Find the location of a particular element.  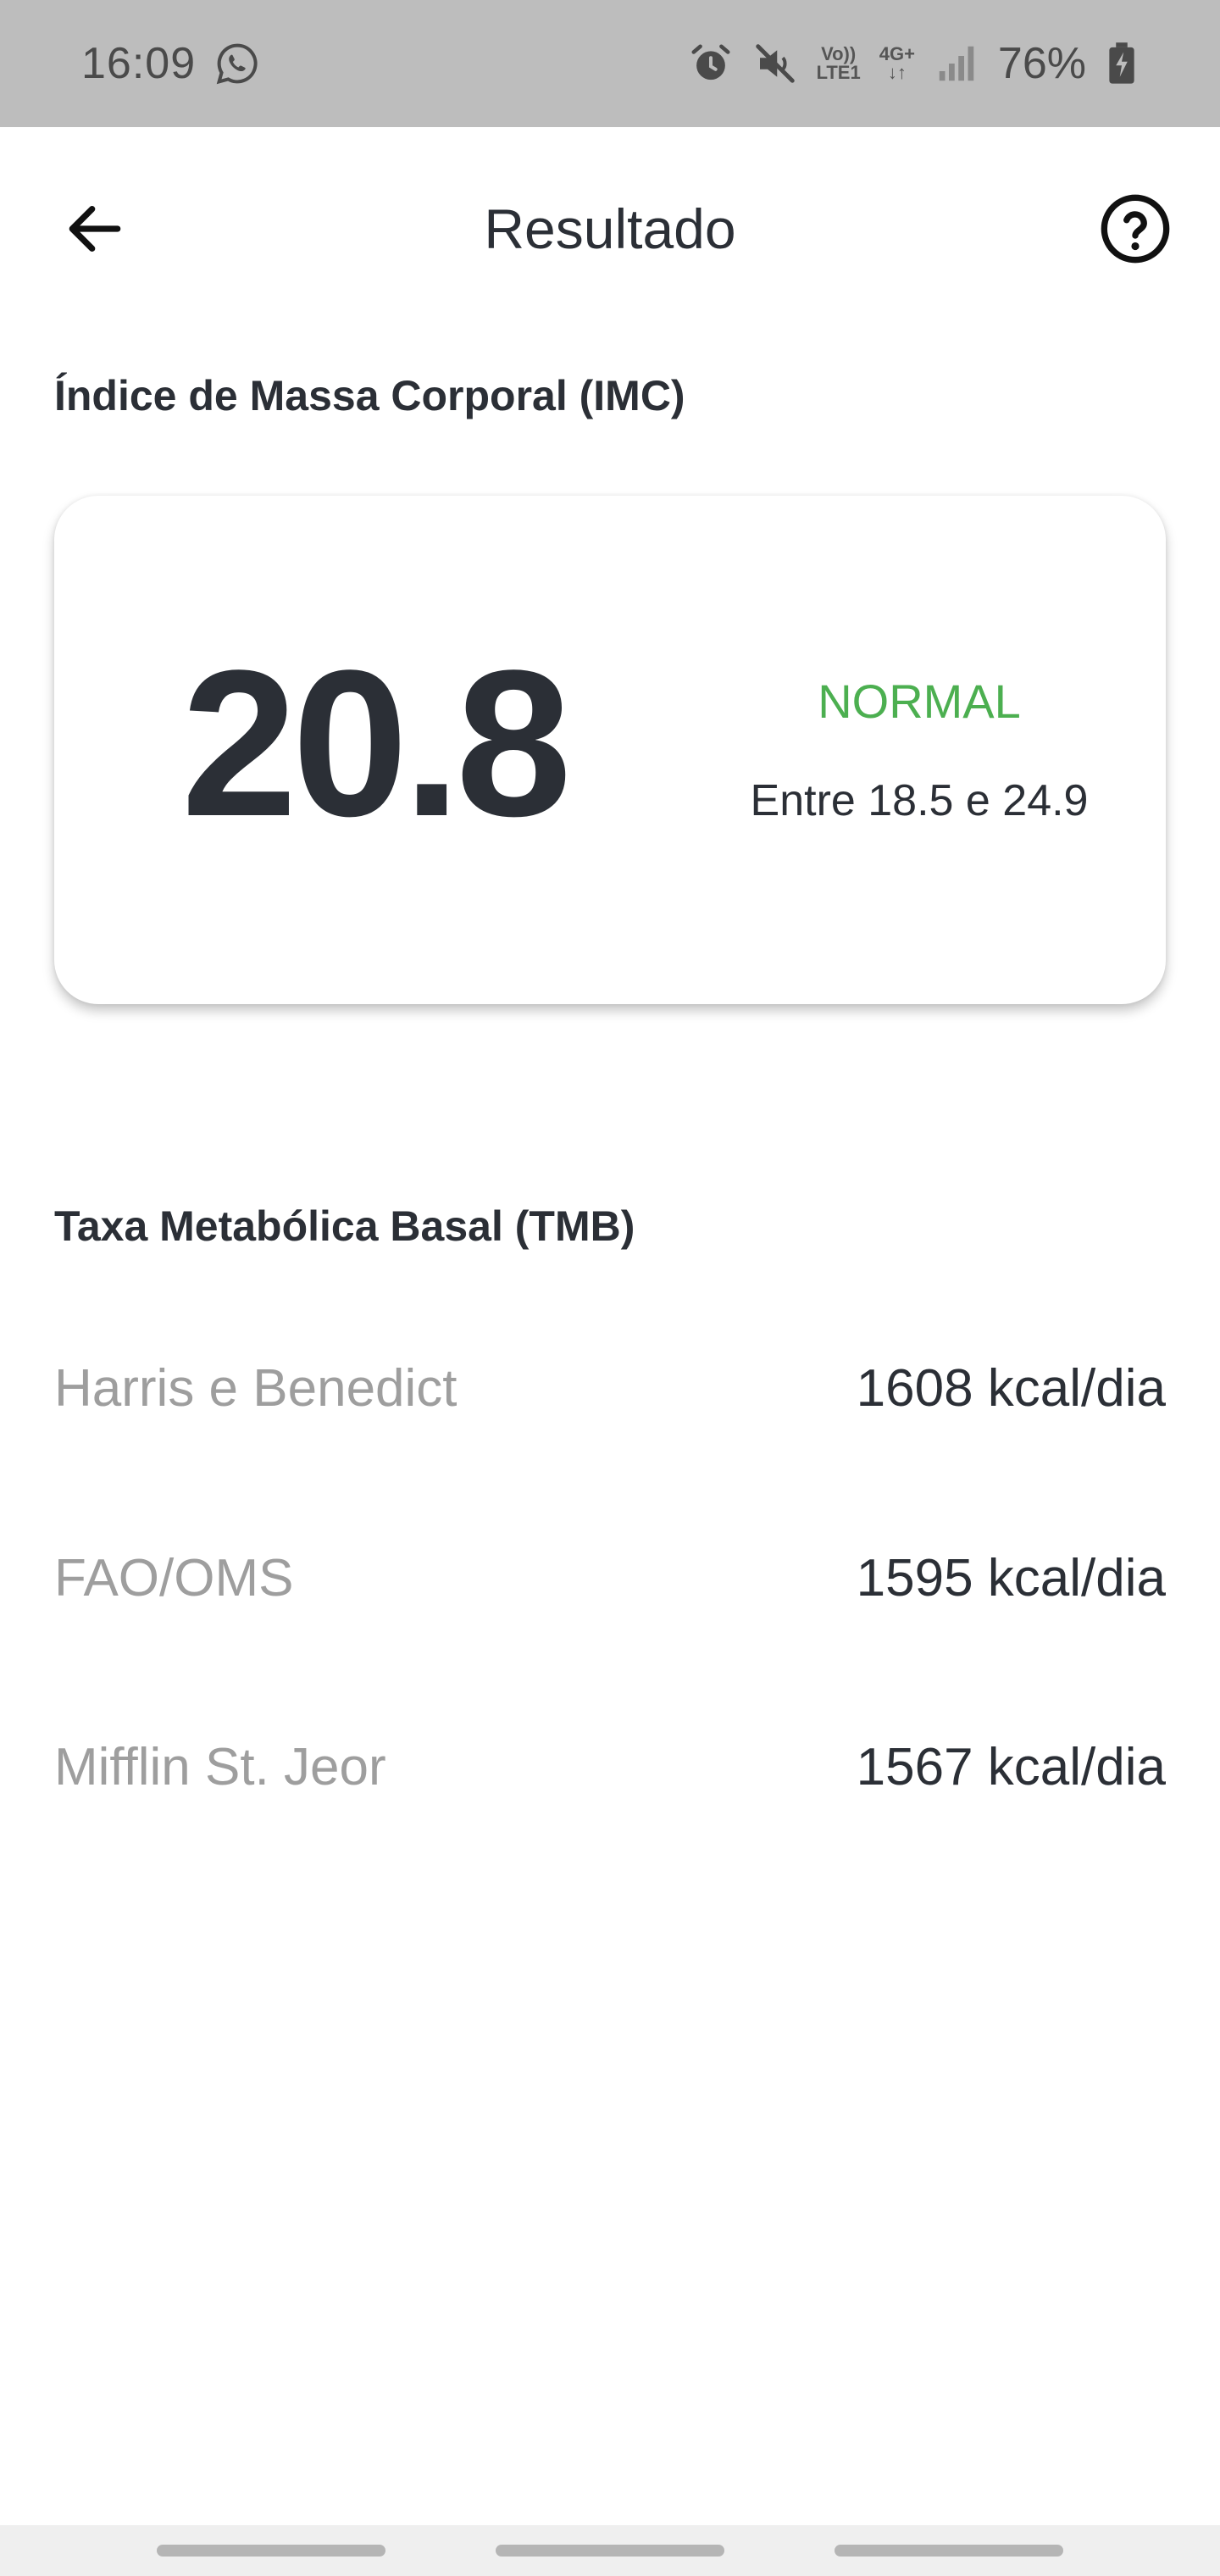

imc-range-label: Entre 18.5 e 24.9 is located at coordinates (919, 800).